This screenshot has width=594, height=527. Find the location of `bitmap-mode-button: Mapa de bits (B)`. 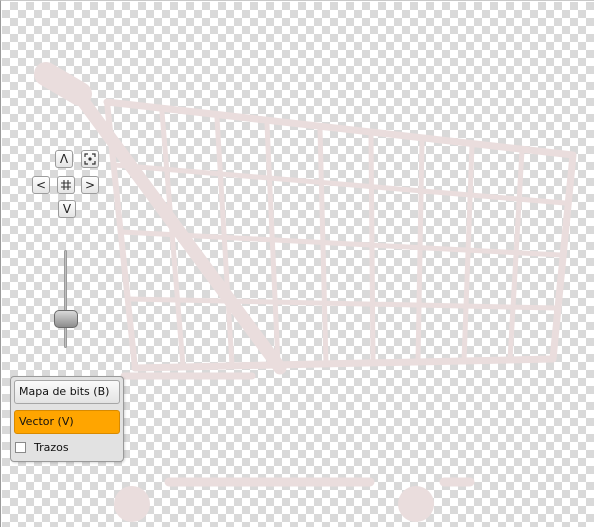

bitmap-mode-button: Mapa de bits (B) is located at coordinates (67, 392).